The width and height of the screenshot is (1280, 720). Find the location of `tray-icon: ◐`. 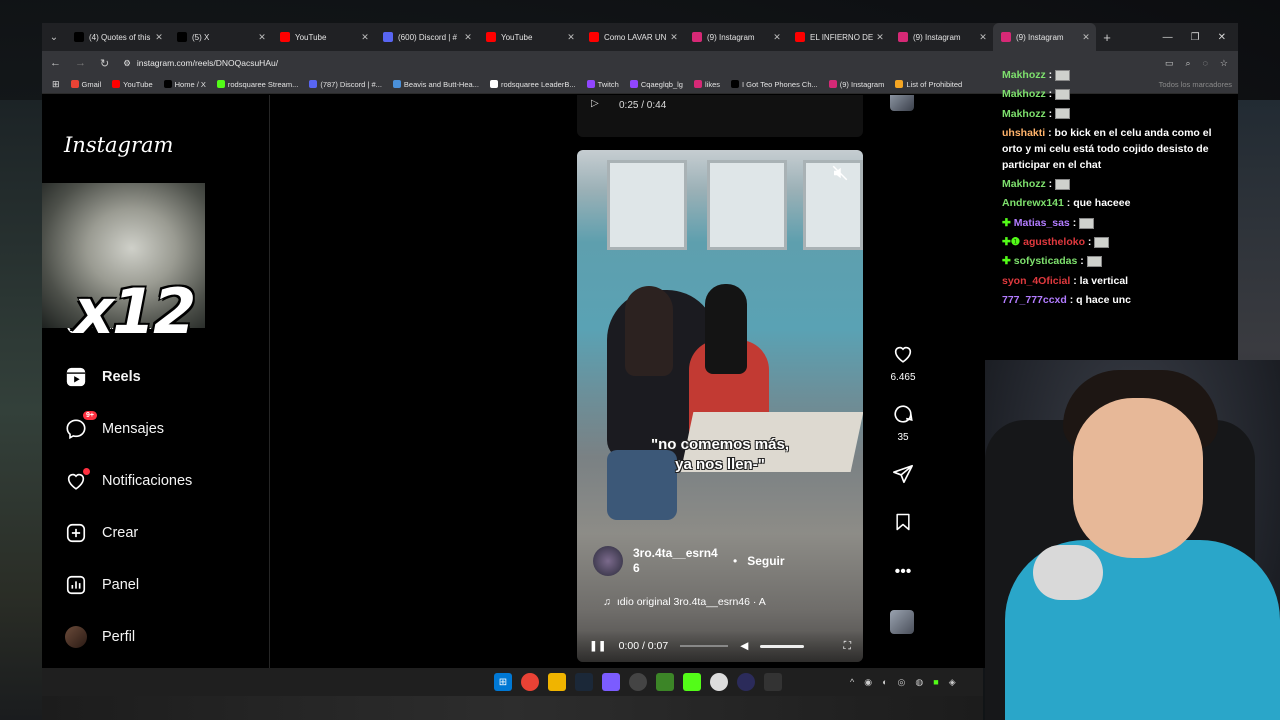

tray-icon: ◐ is located at coordinates (884, 682).